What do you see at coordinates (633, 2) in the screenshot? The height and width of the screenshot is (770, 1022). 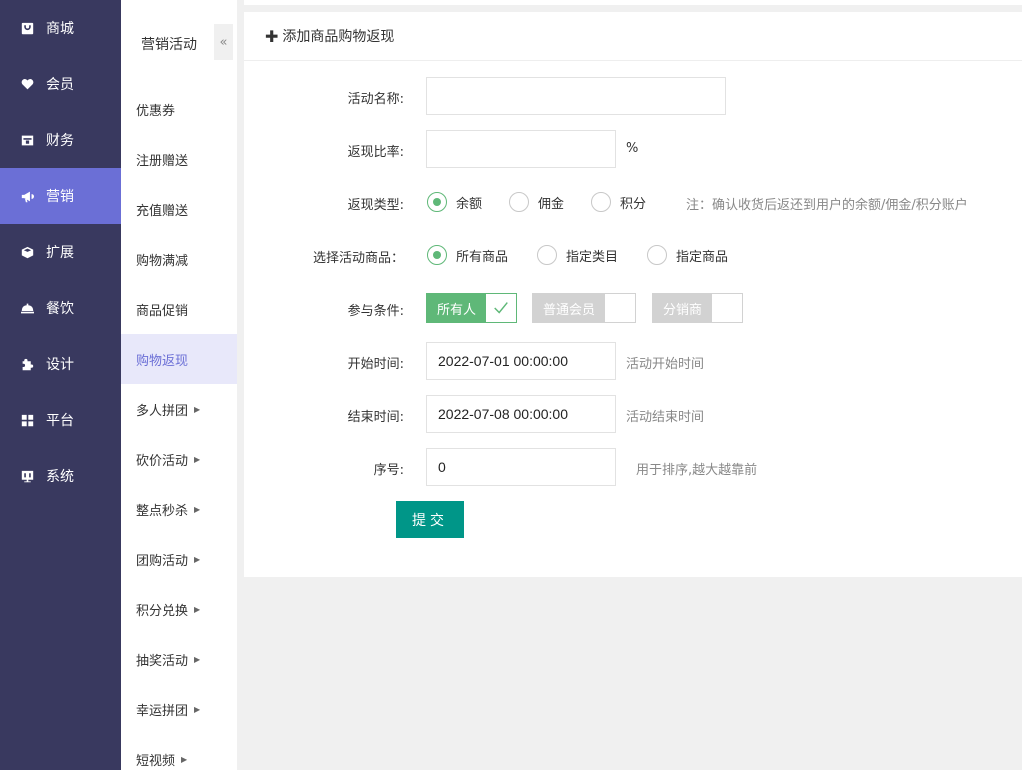 I see `top-strip` at bounding box center [633, 2].